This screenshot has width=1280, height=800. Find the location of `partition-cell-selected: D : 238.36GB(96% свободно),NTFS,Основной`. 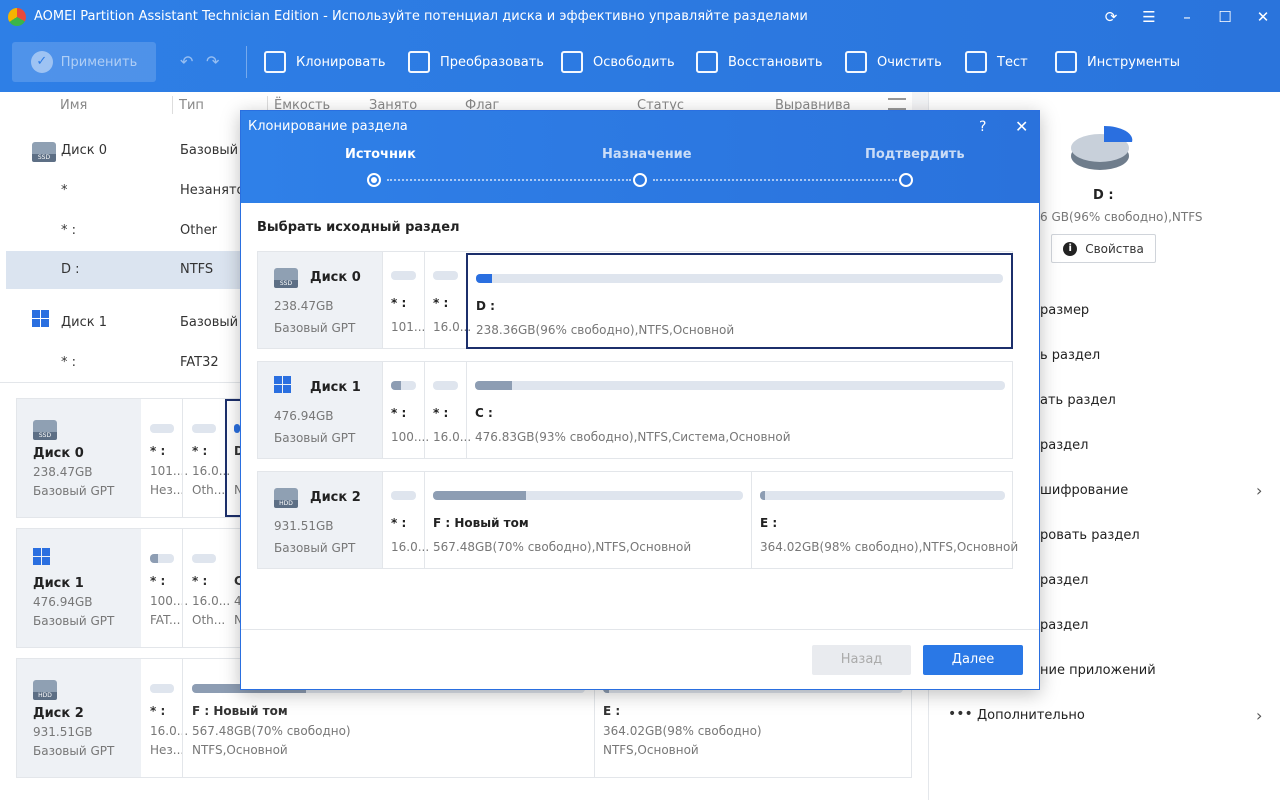

partition-cell-selected: D : 238.36GB(96% свободно),NTFS,Основной is located at coordinates (739, 301).